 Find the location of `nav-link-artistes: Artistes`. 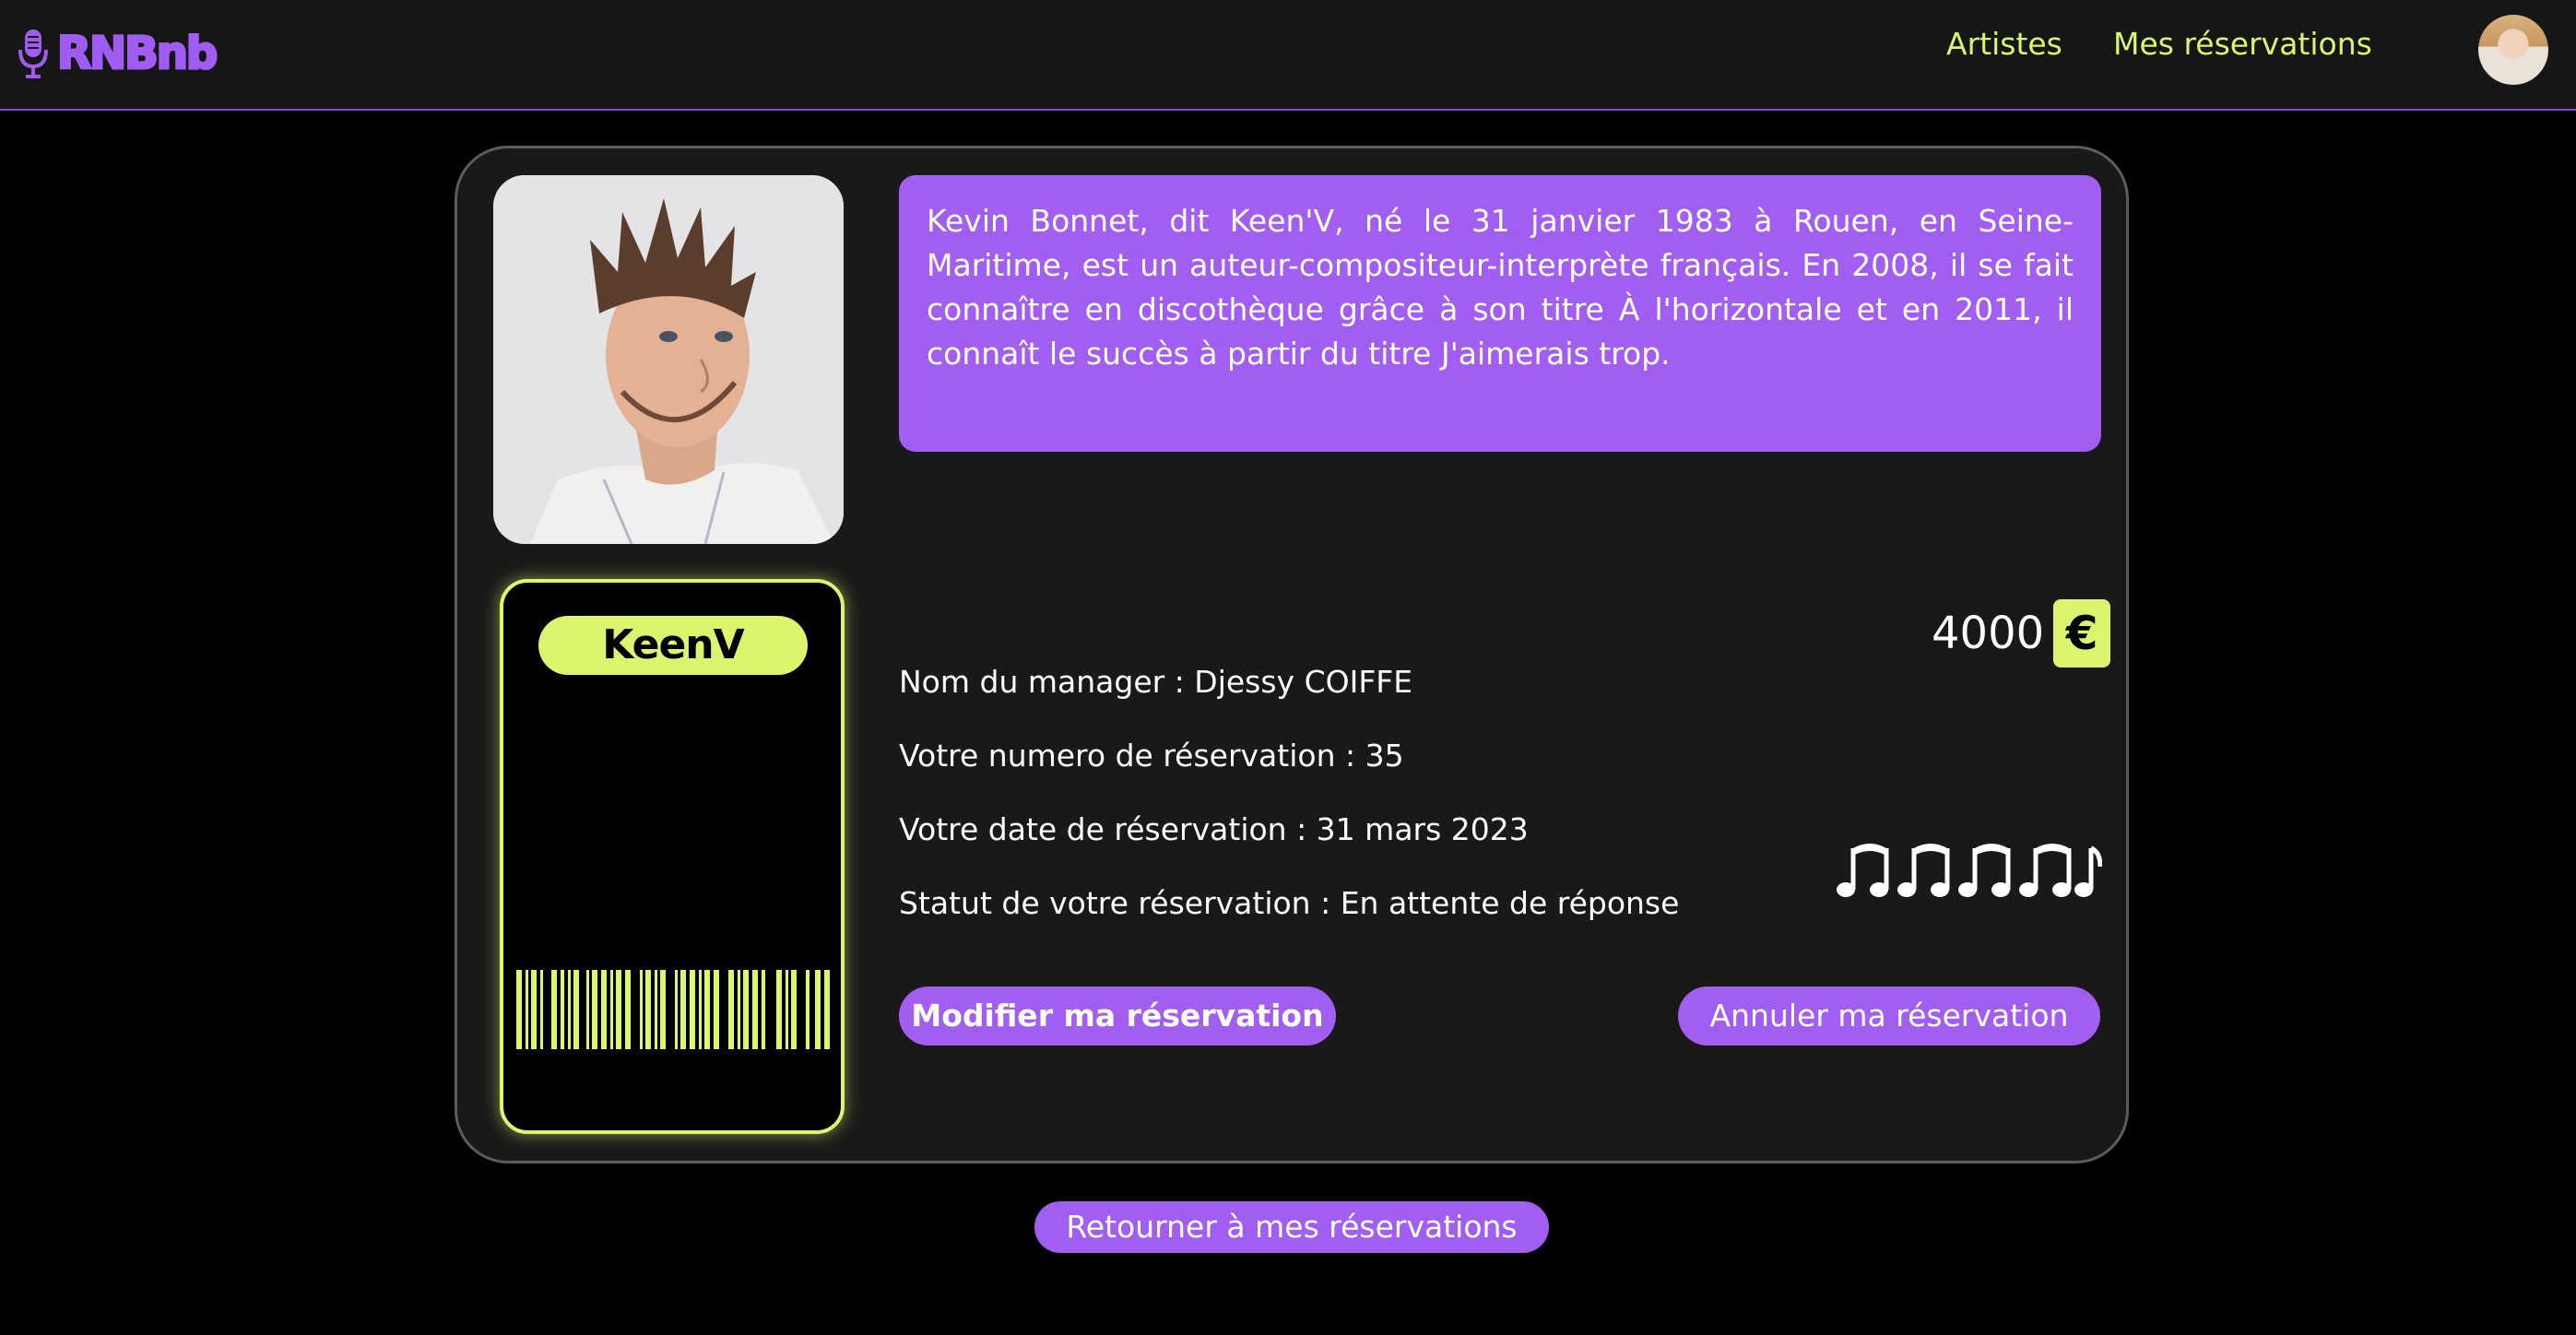

nav-link-artistes: Artistes is located at coordinates (2004, 44).